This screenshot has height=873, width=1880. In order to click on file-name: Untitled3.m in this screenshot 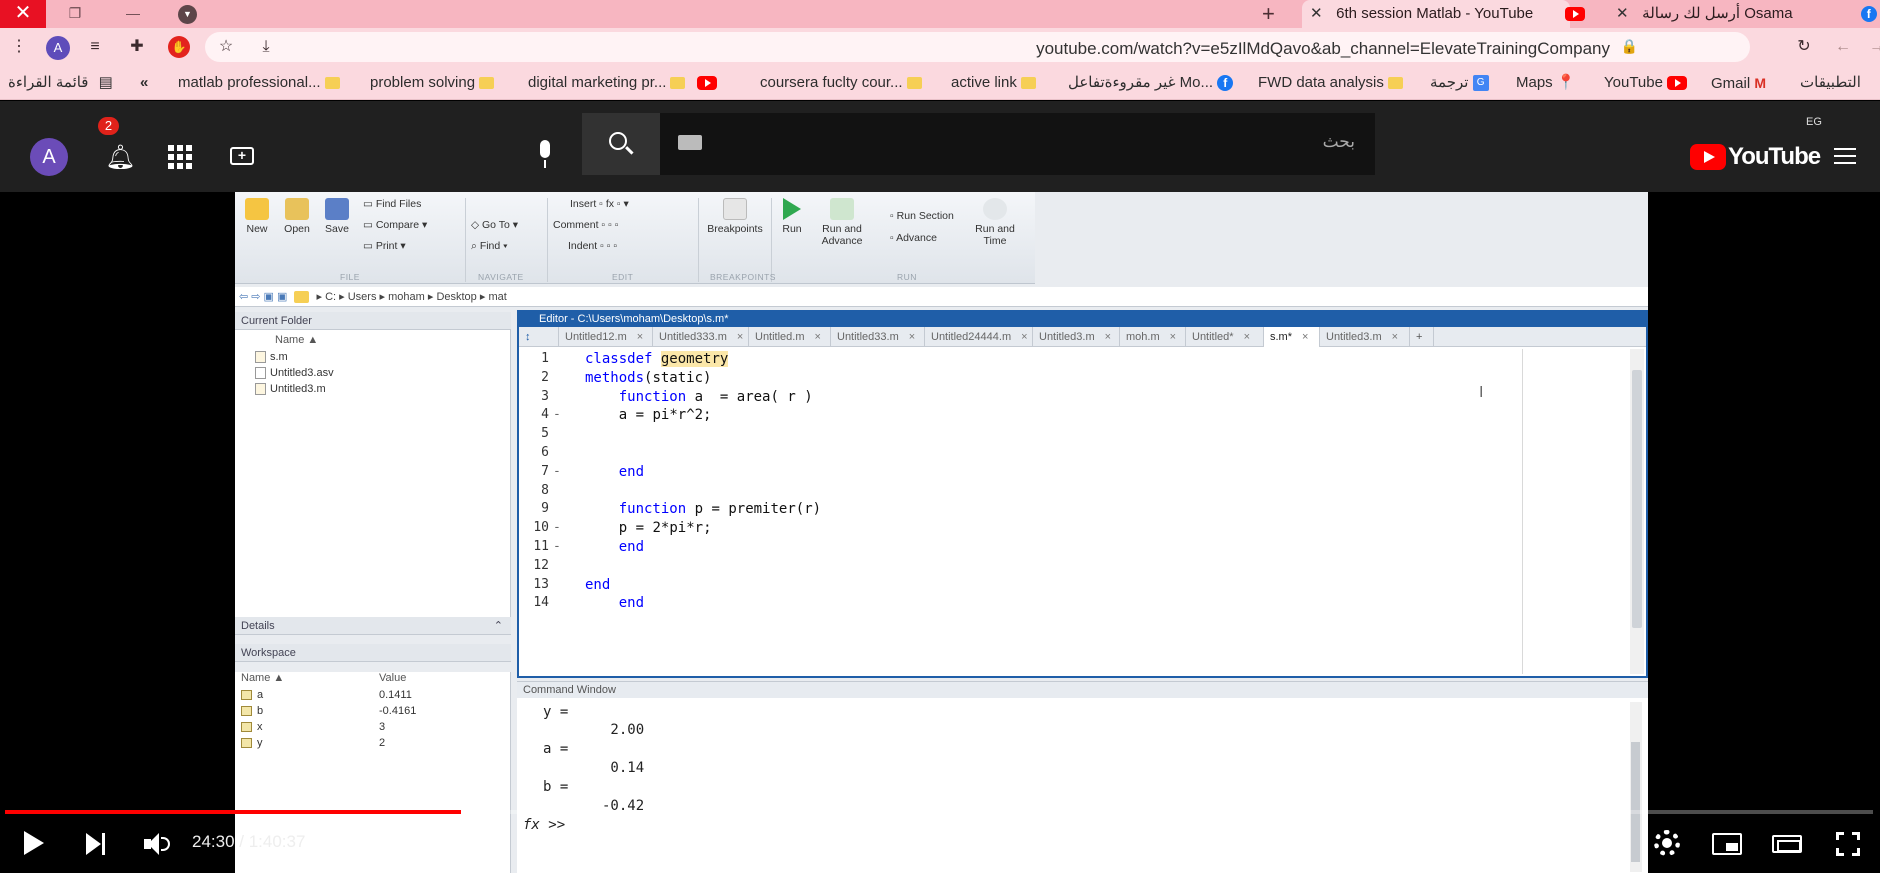, I will do `click(298, 389)`.